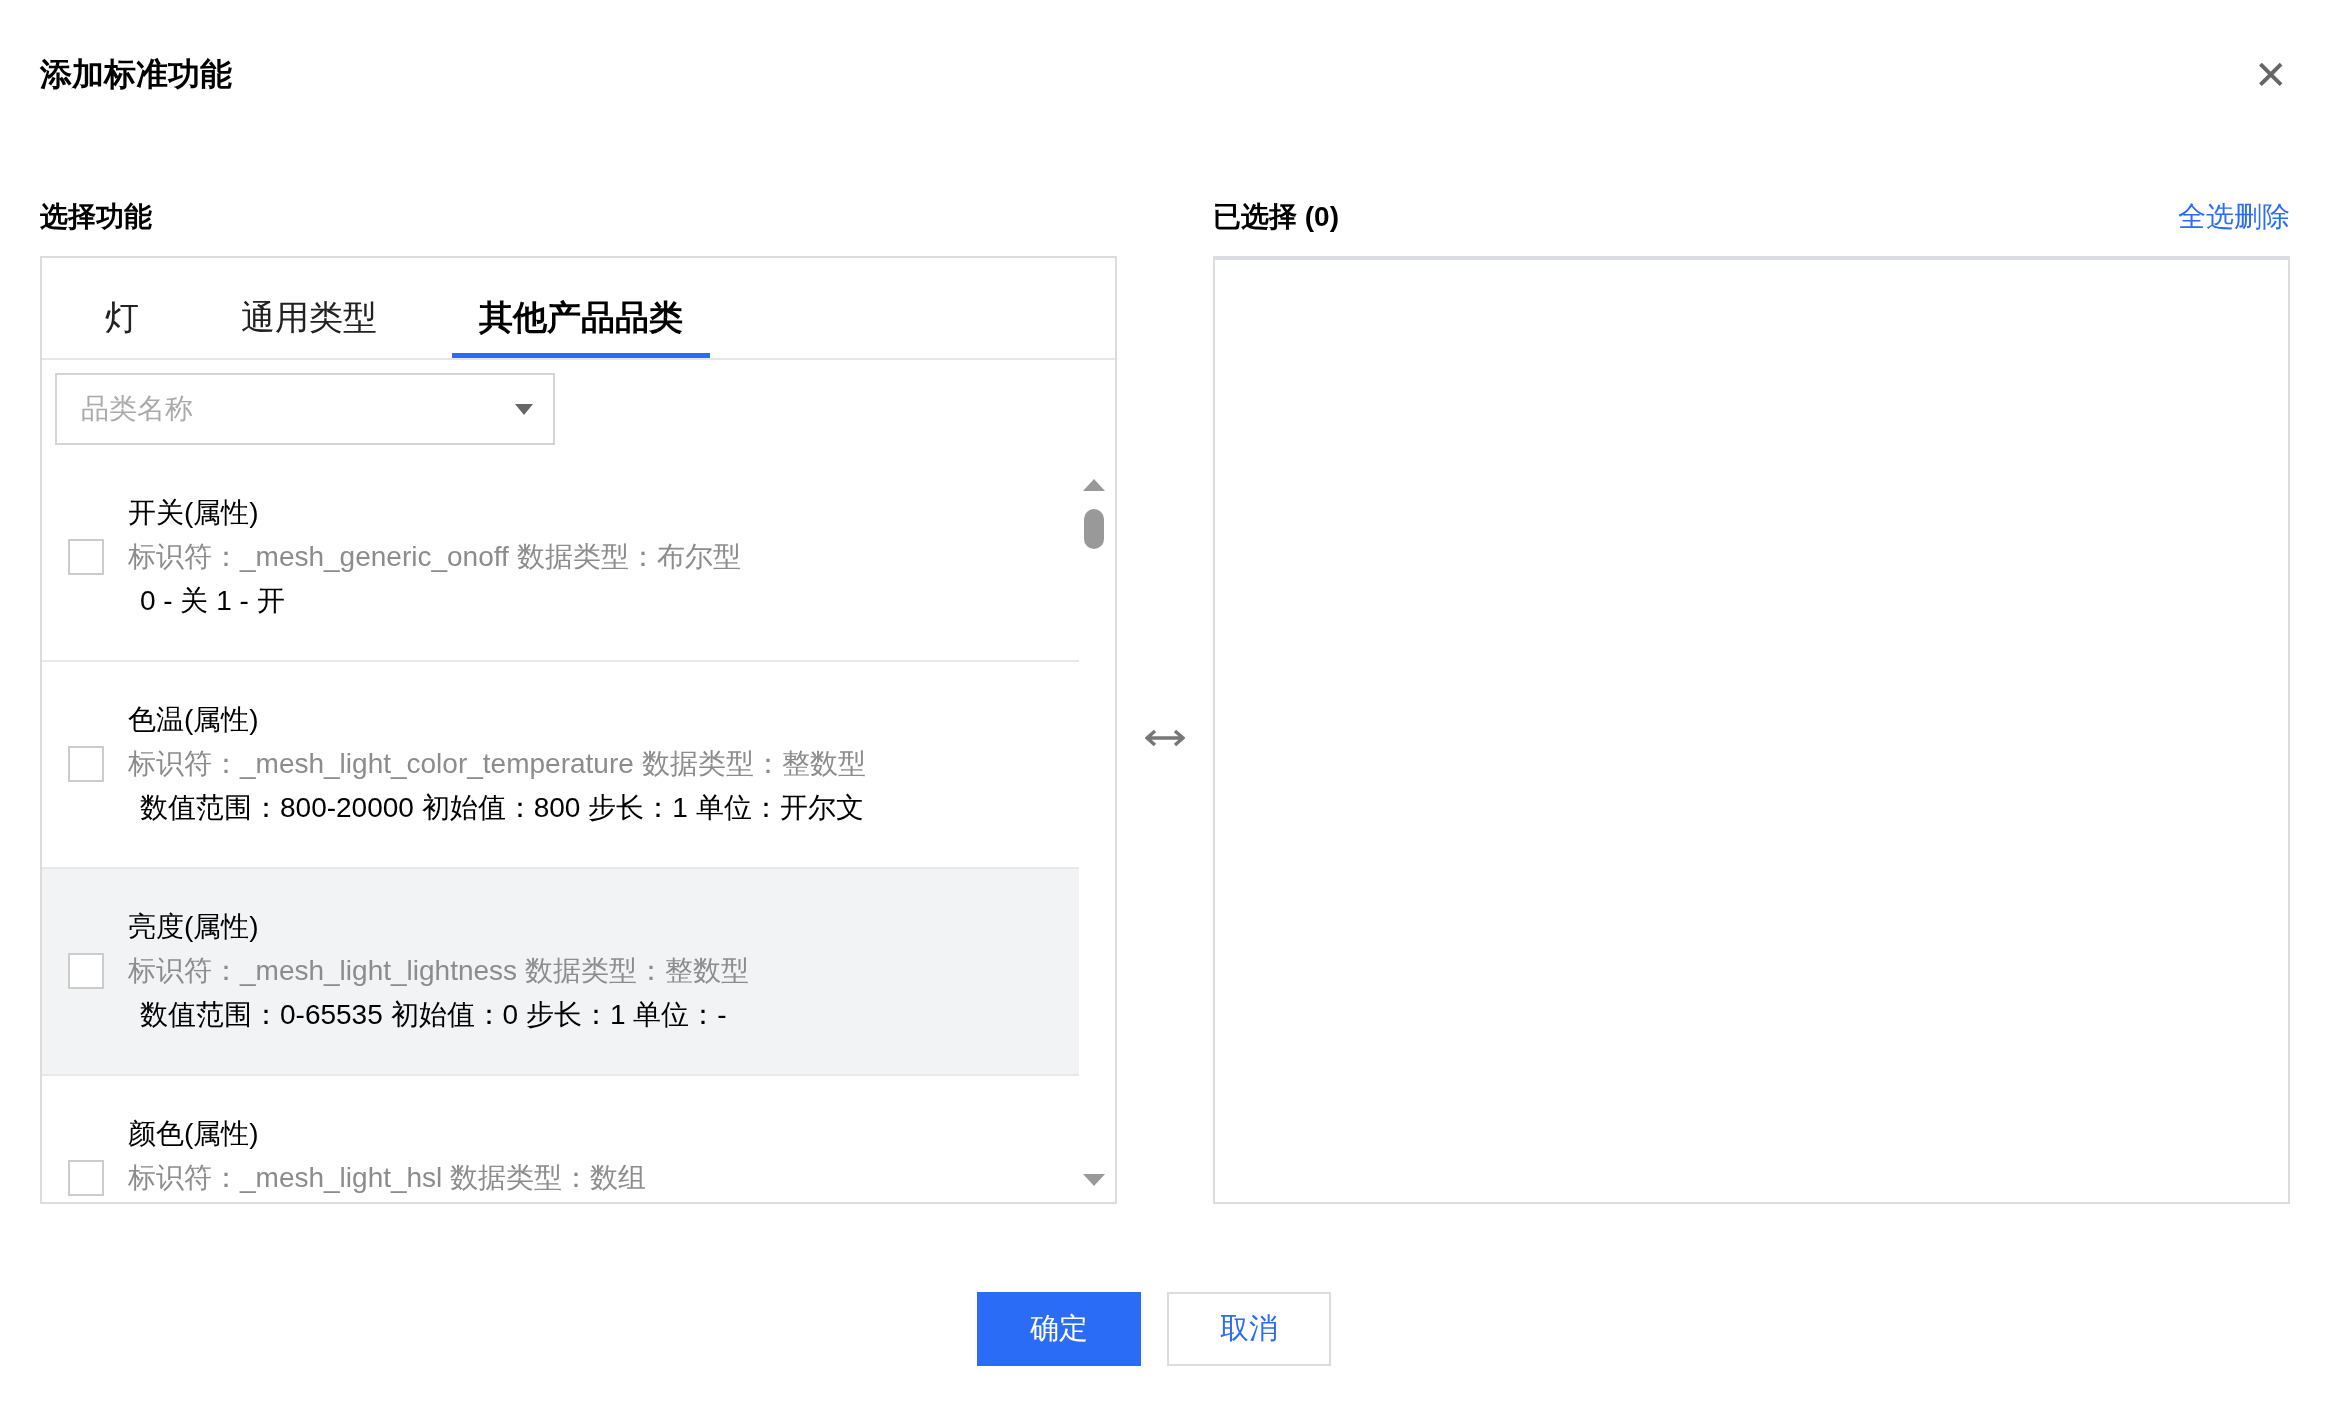 The height and width of the screenshot is (1407, 2326). Describe the element at coordinates (194, 513) in the screenshot. I see `function-name: 开关(属性)` at that location.